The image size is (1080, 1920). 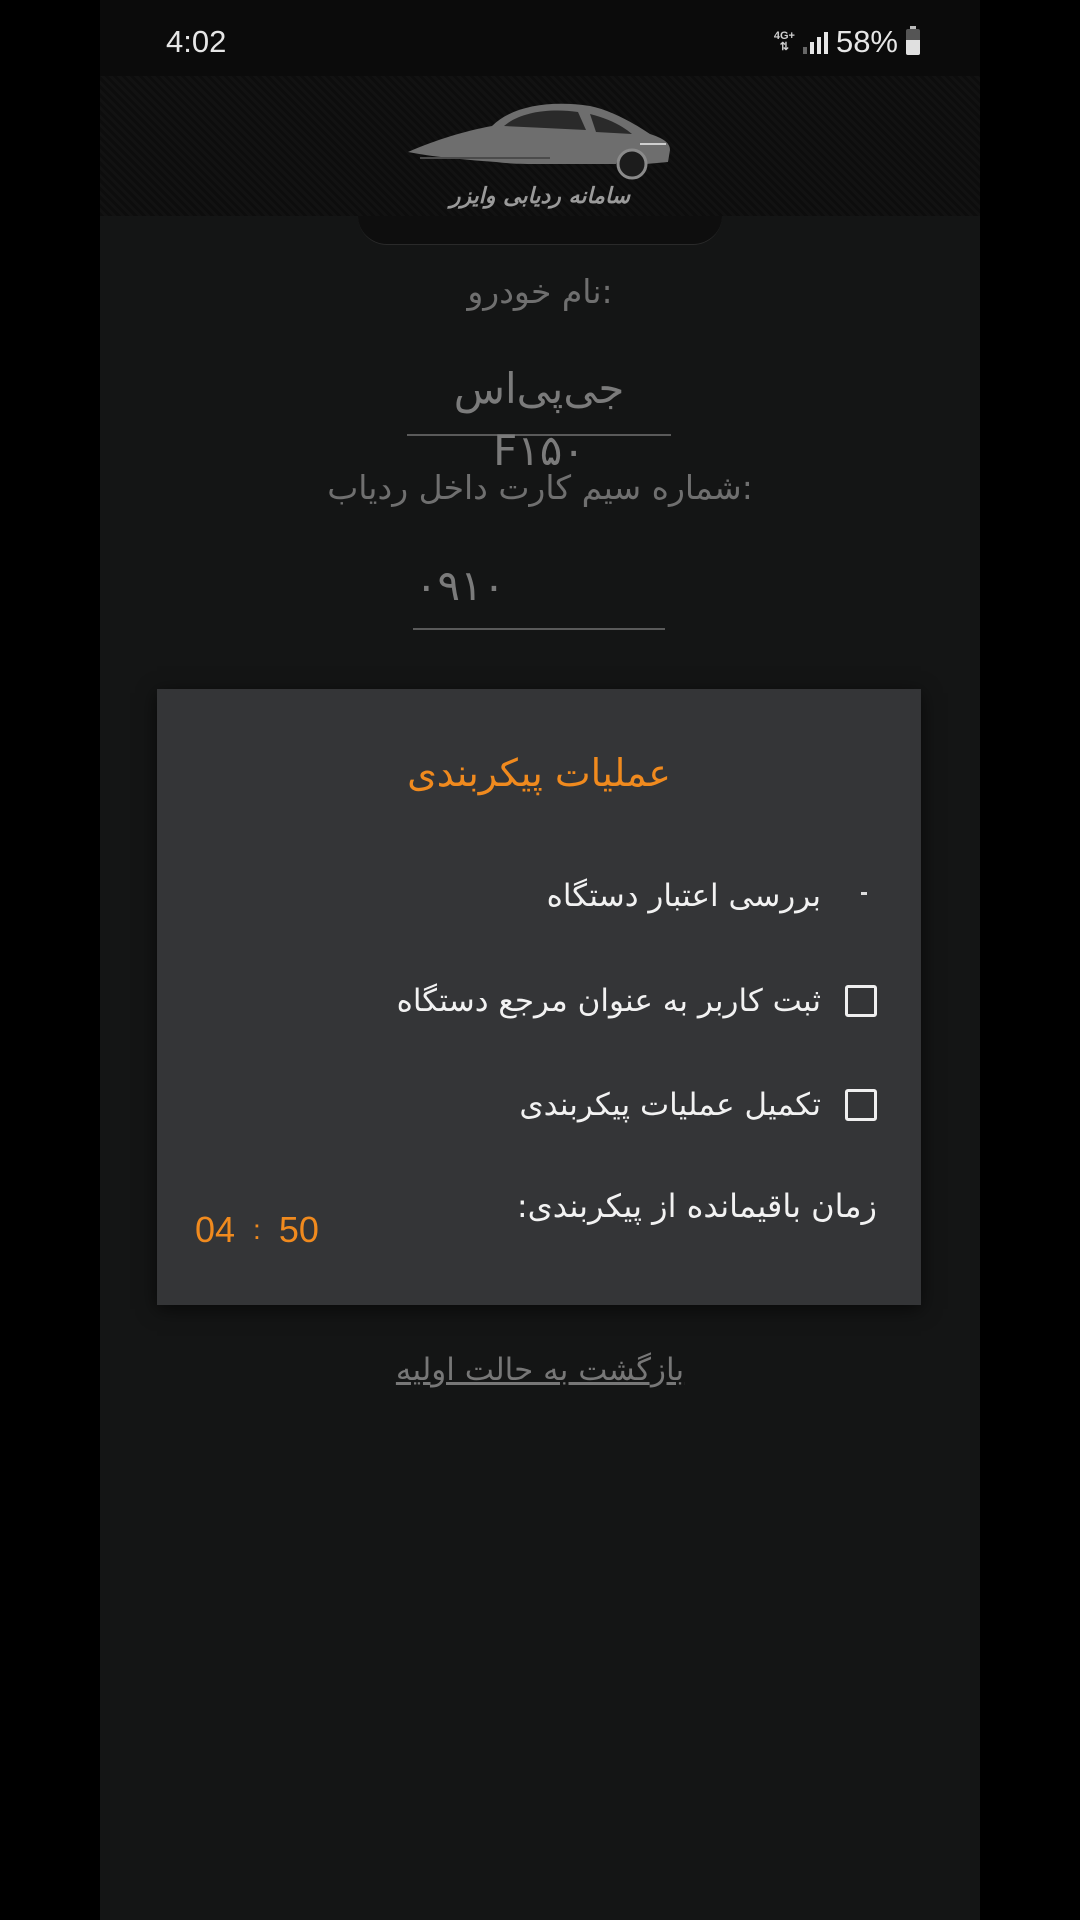 What do you see at coordinates (539, 593) in the screenshot?
I see `sim-number-input: ۰۹۱۰` at bounding box center [539, 593].